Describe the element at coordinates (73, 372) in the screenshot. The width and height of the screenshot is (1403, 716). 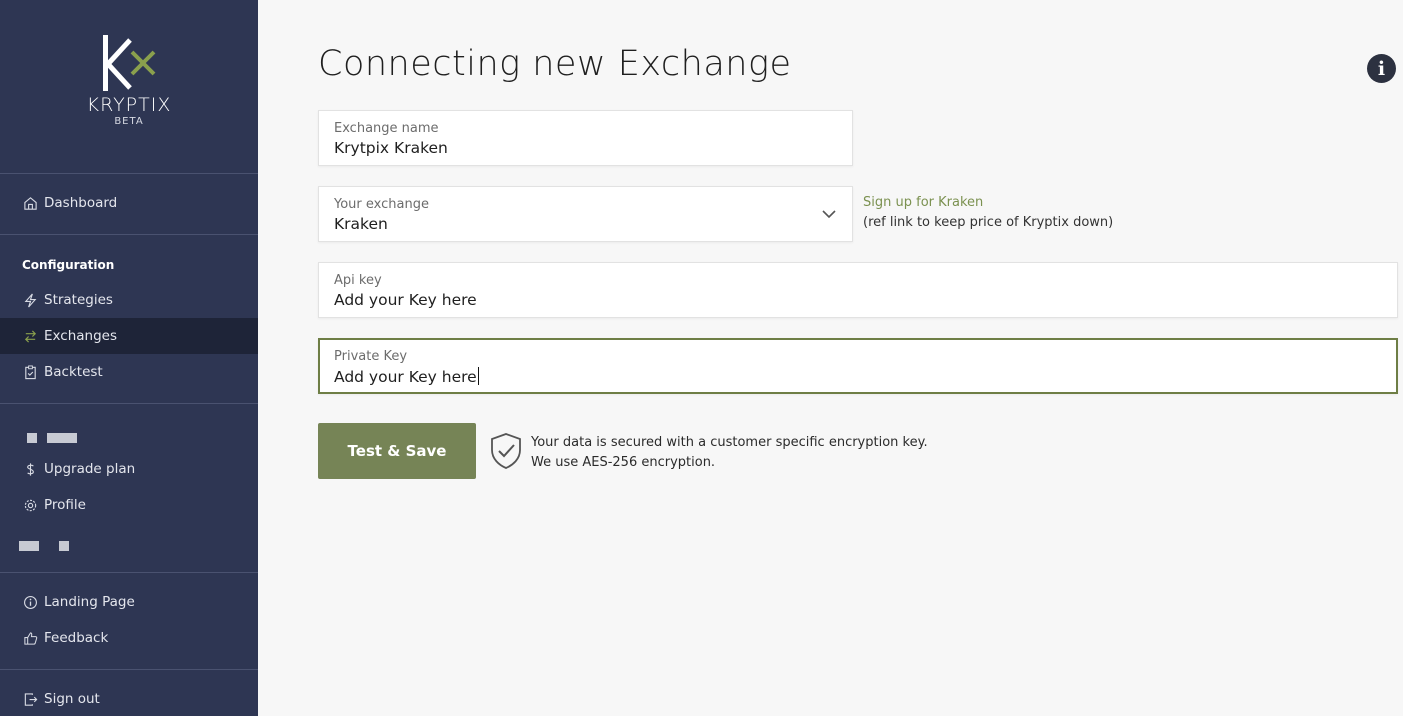
I see `nav-backtest-label: Backtest` at that location.